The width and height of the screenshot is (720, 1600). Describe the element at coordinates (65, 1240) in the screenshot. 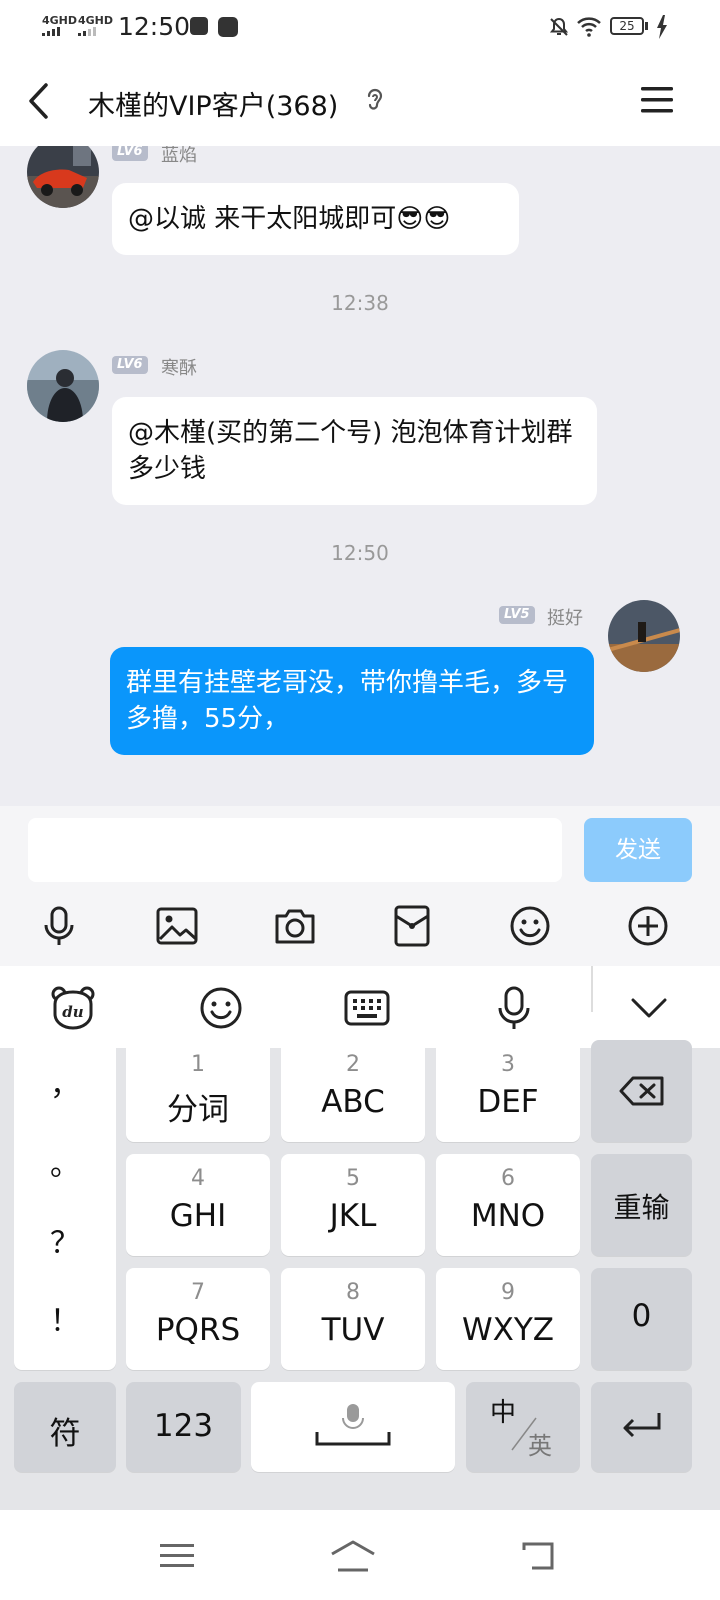

I see `punct-question: ？` at that location.